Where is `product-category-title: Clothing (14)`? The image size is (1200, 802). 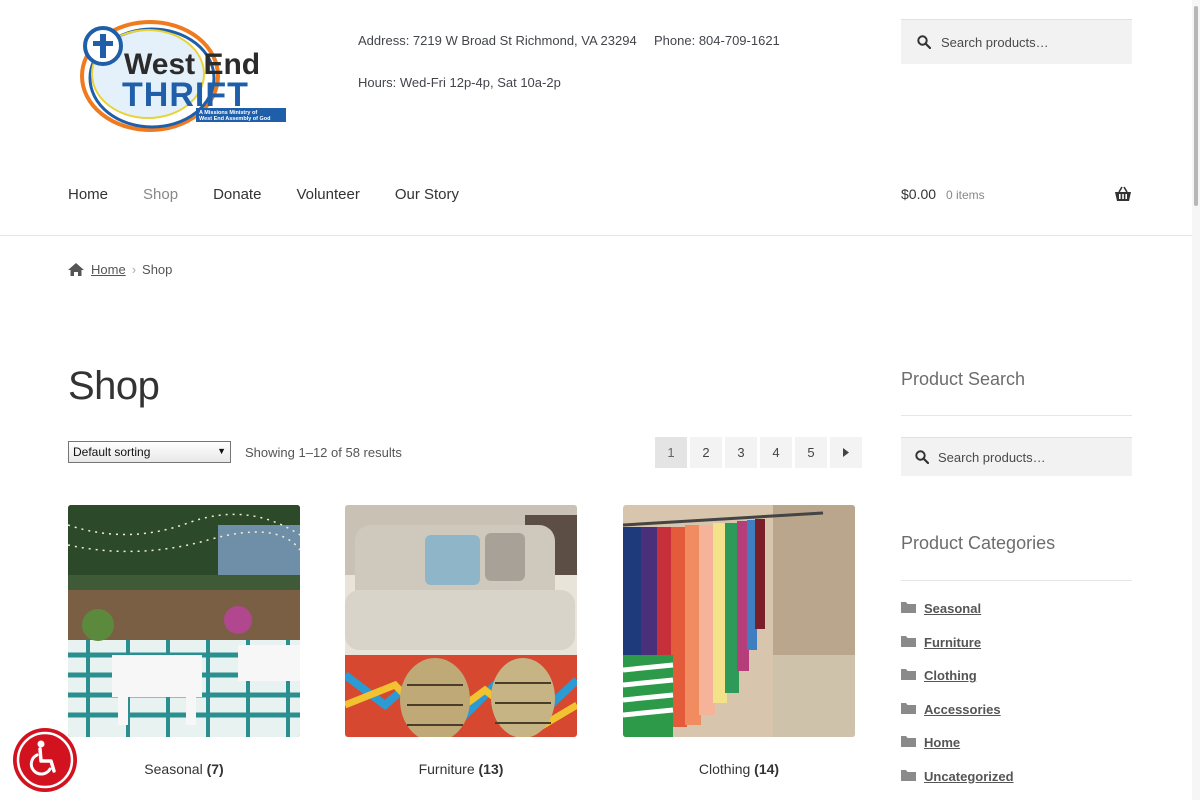
product-category-title: Clothing (14) is located at coordinates (739, 769).